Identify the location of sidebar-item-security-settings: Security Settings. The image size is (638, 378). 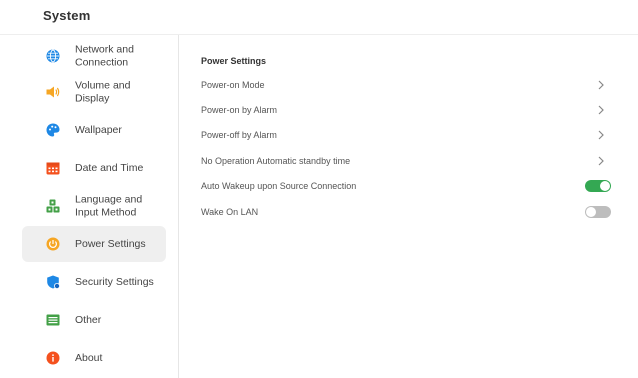
(94, 282).